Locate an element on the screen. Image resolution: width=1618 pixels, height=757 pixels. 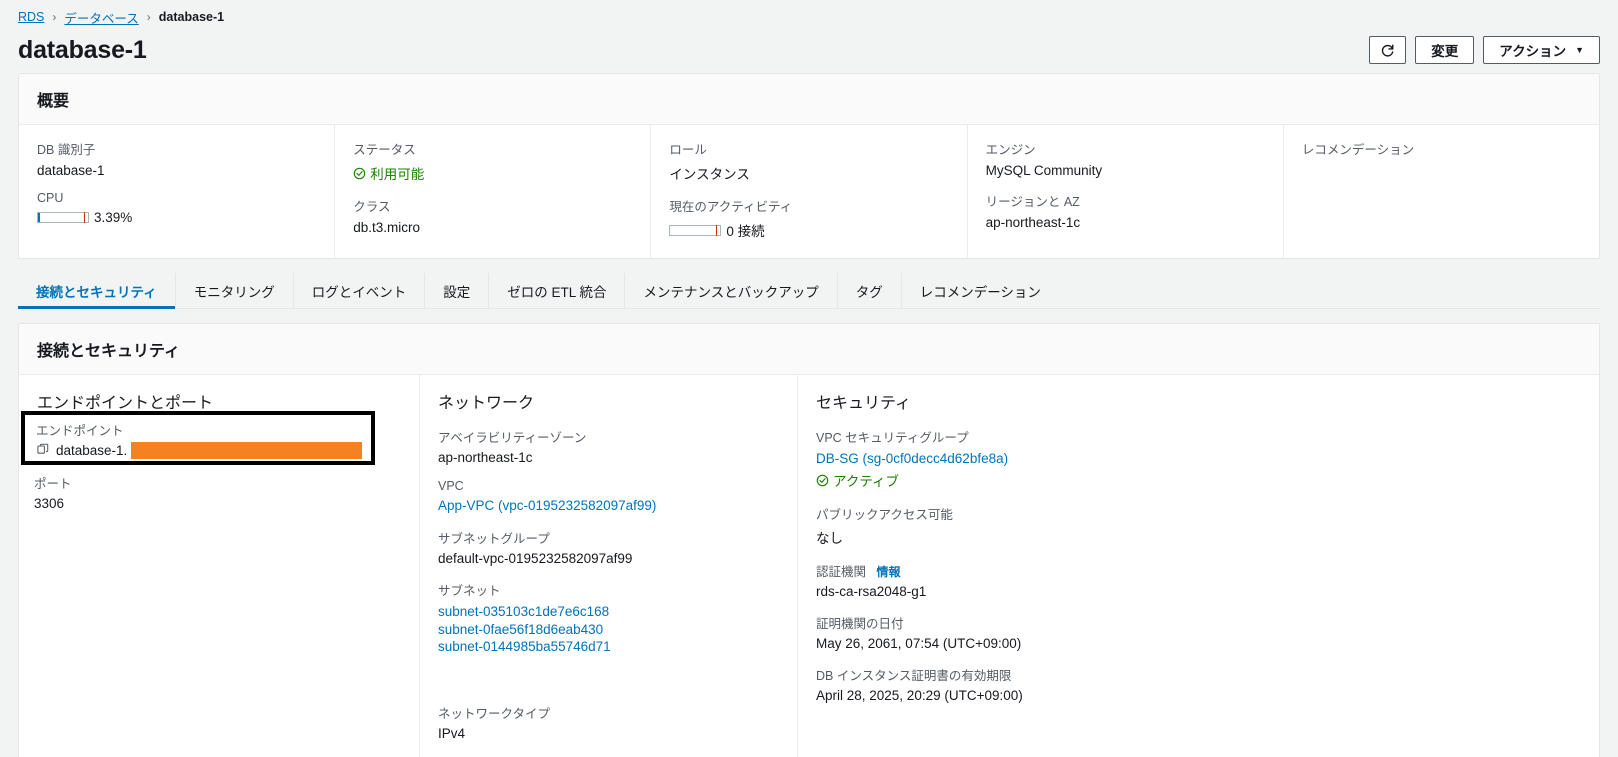
ca-label-text: 認証機関 is located at coordinates (841, 572).